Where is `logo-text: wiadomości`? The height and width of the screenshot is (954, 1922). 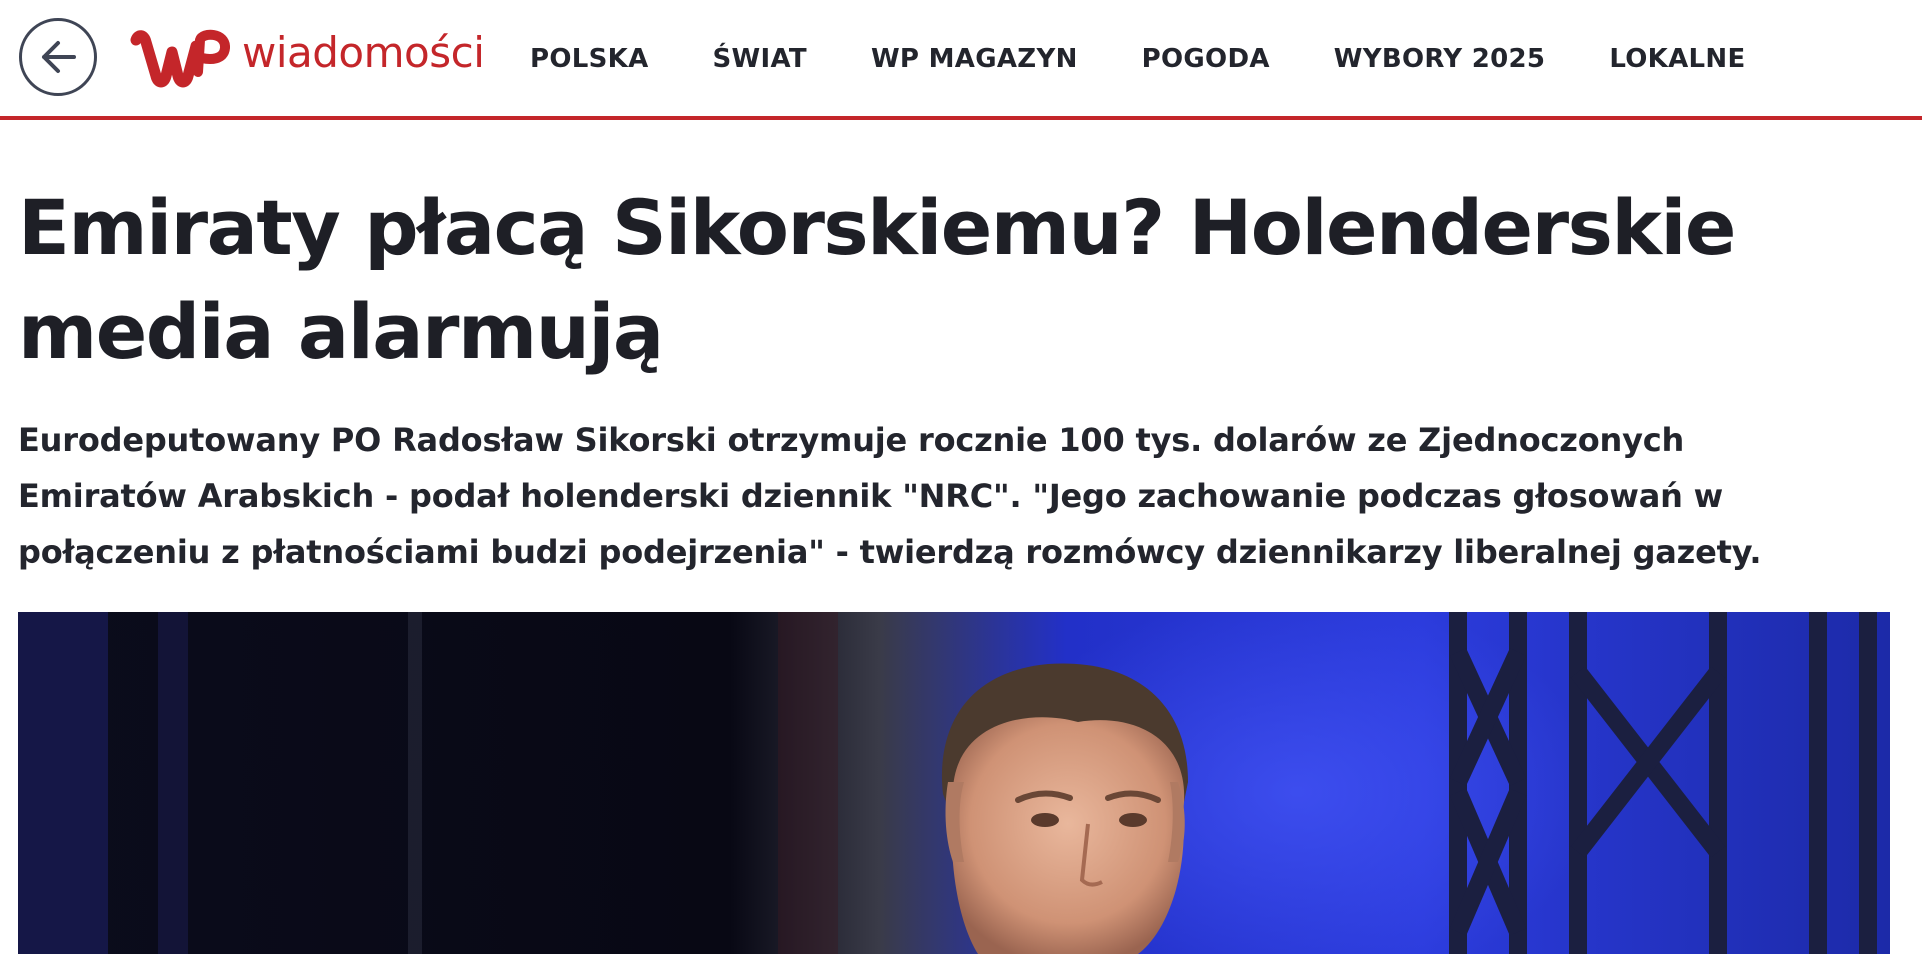
logo-text: wiadomości is located at coordinates (363, 52).